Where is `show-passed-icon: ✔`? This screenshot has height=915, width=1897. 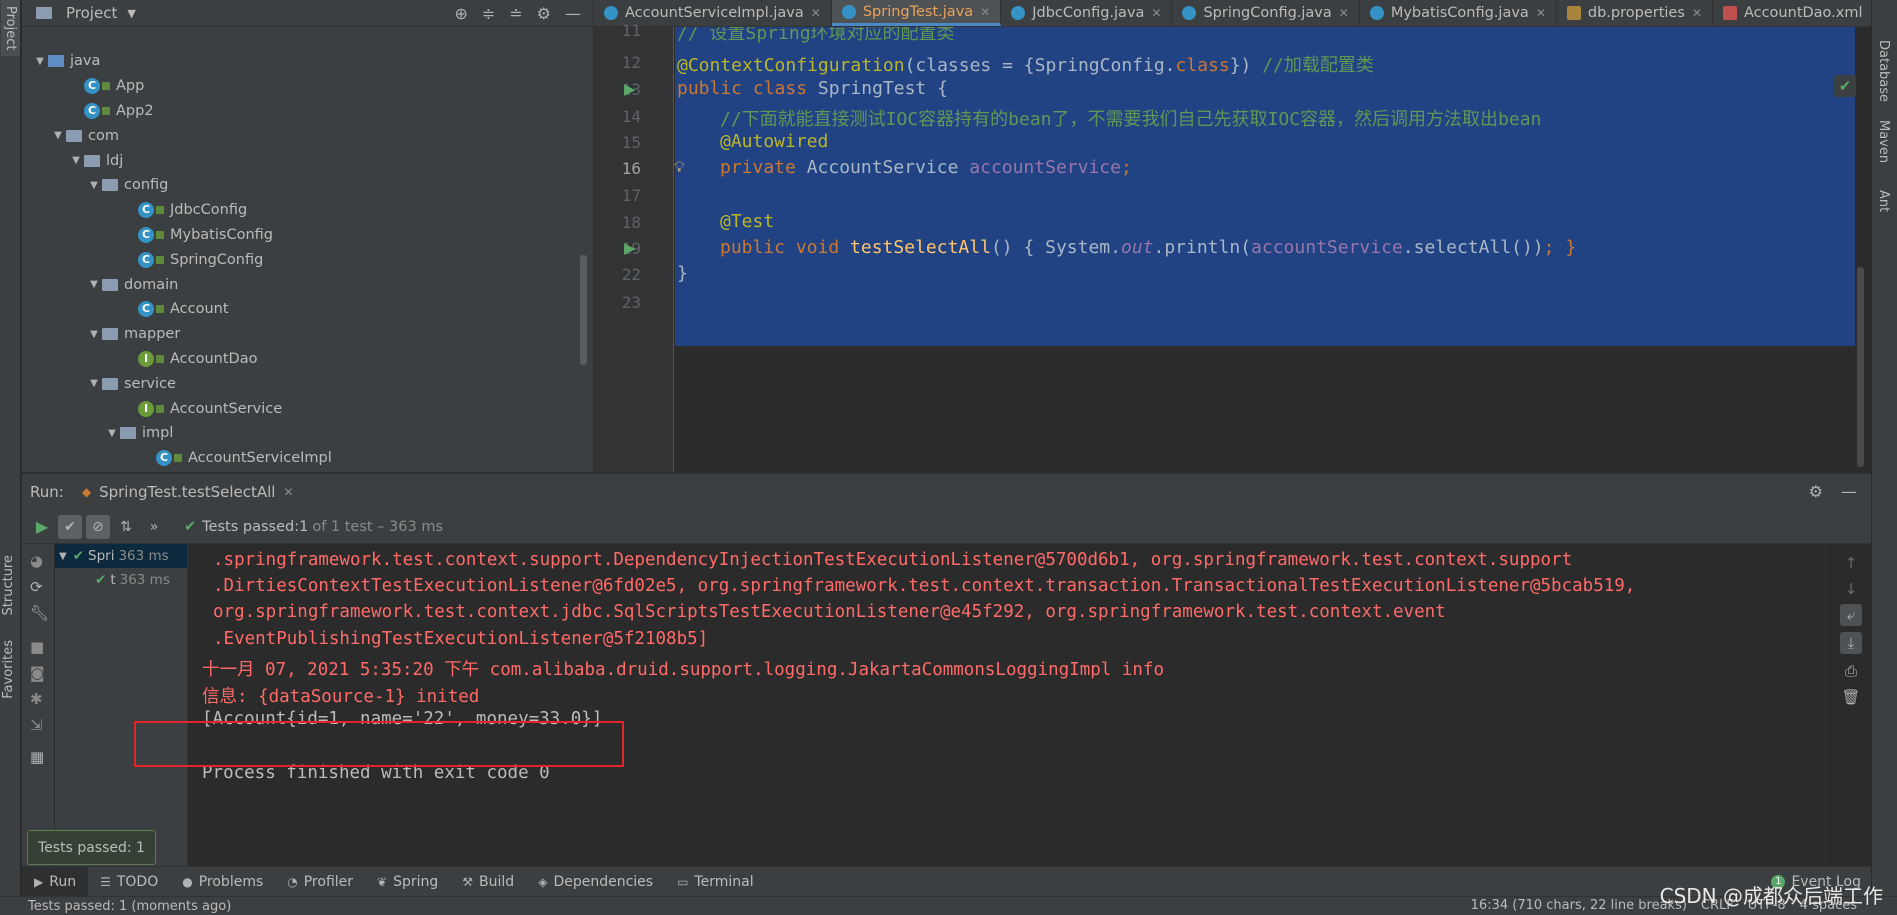 show-passed-icon: ✔ is located at coordinates (70, 526).